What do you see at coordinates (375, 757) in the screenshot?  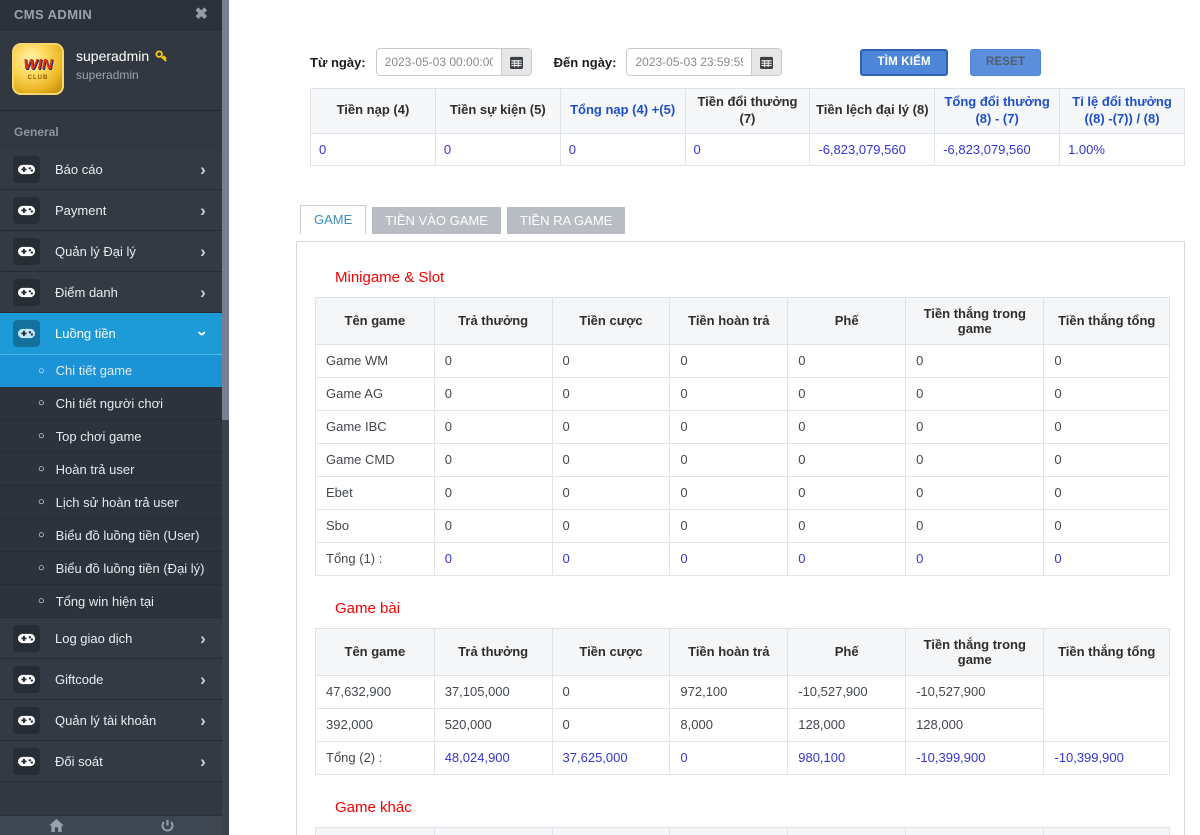 I see `total-cell: Tổng (2) :` at bounding box center [375, 757].